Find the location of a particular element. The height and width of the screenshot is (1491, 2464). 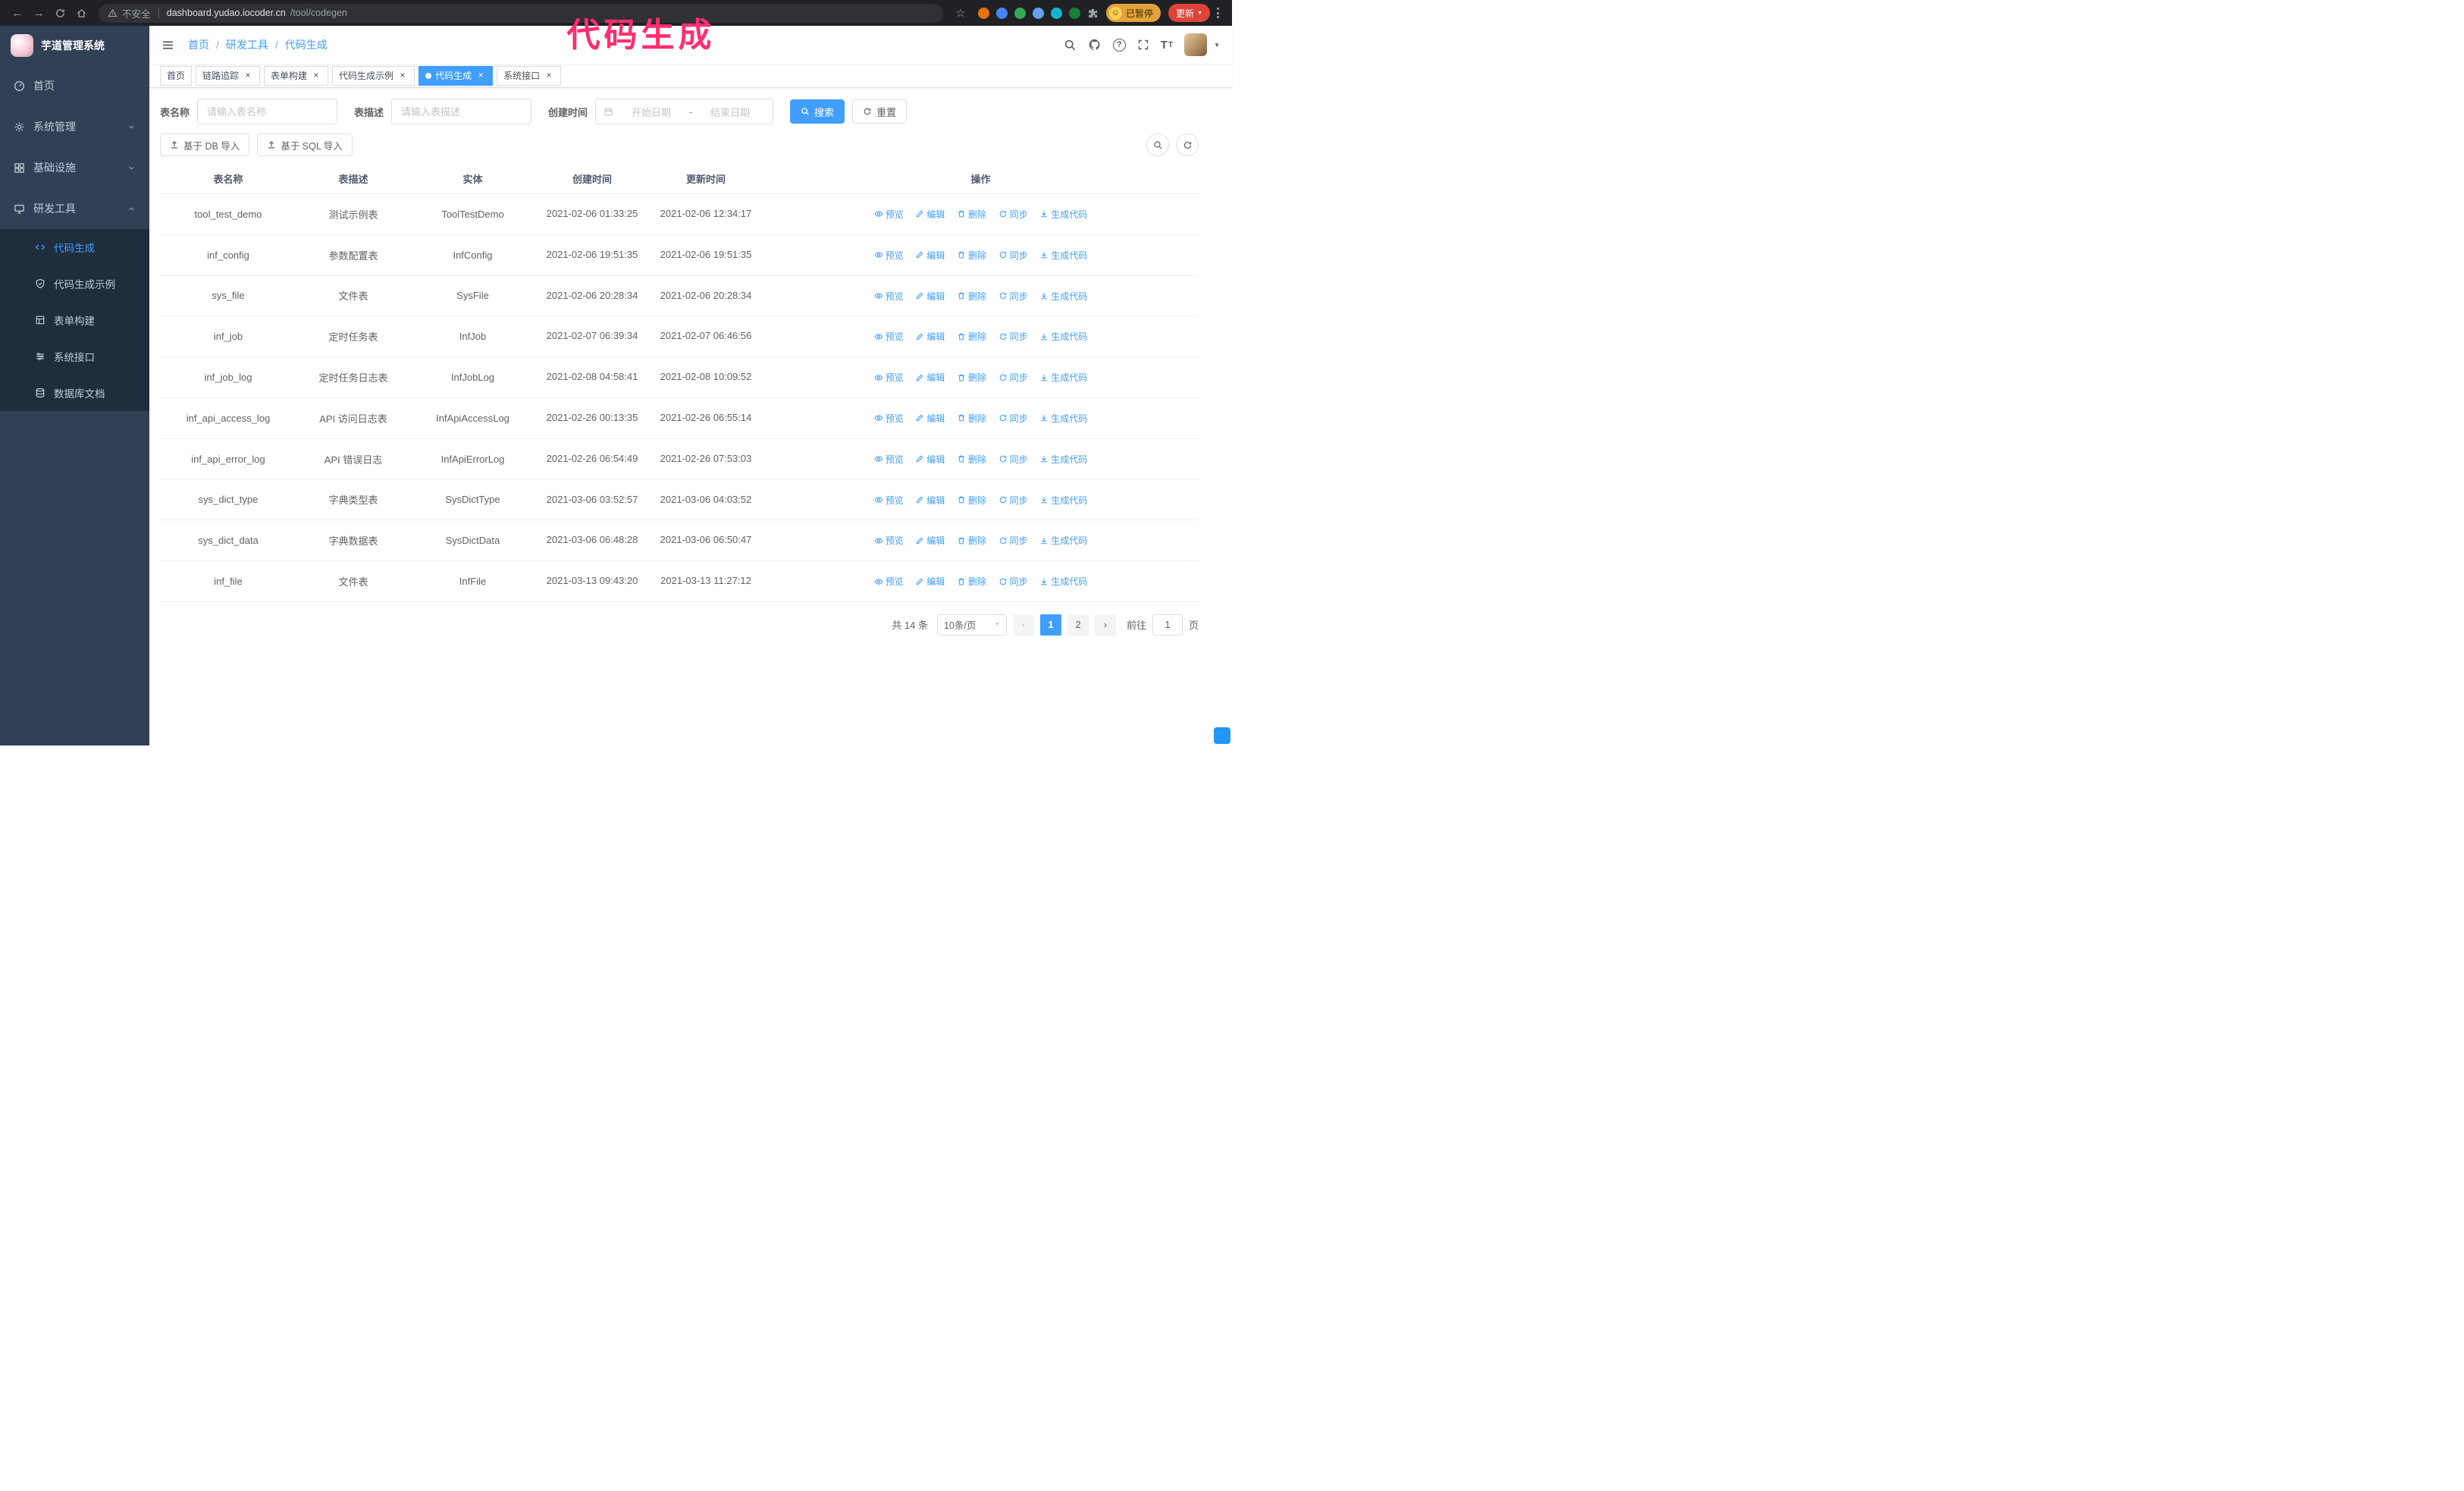

view-tab: 代码生成示例 × is located at coordinates (374, 75).